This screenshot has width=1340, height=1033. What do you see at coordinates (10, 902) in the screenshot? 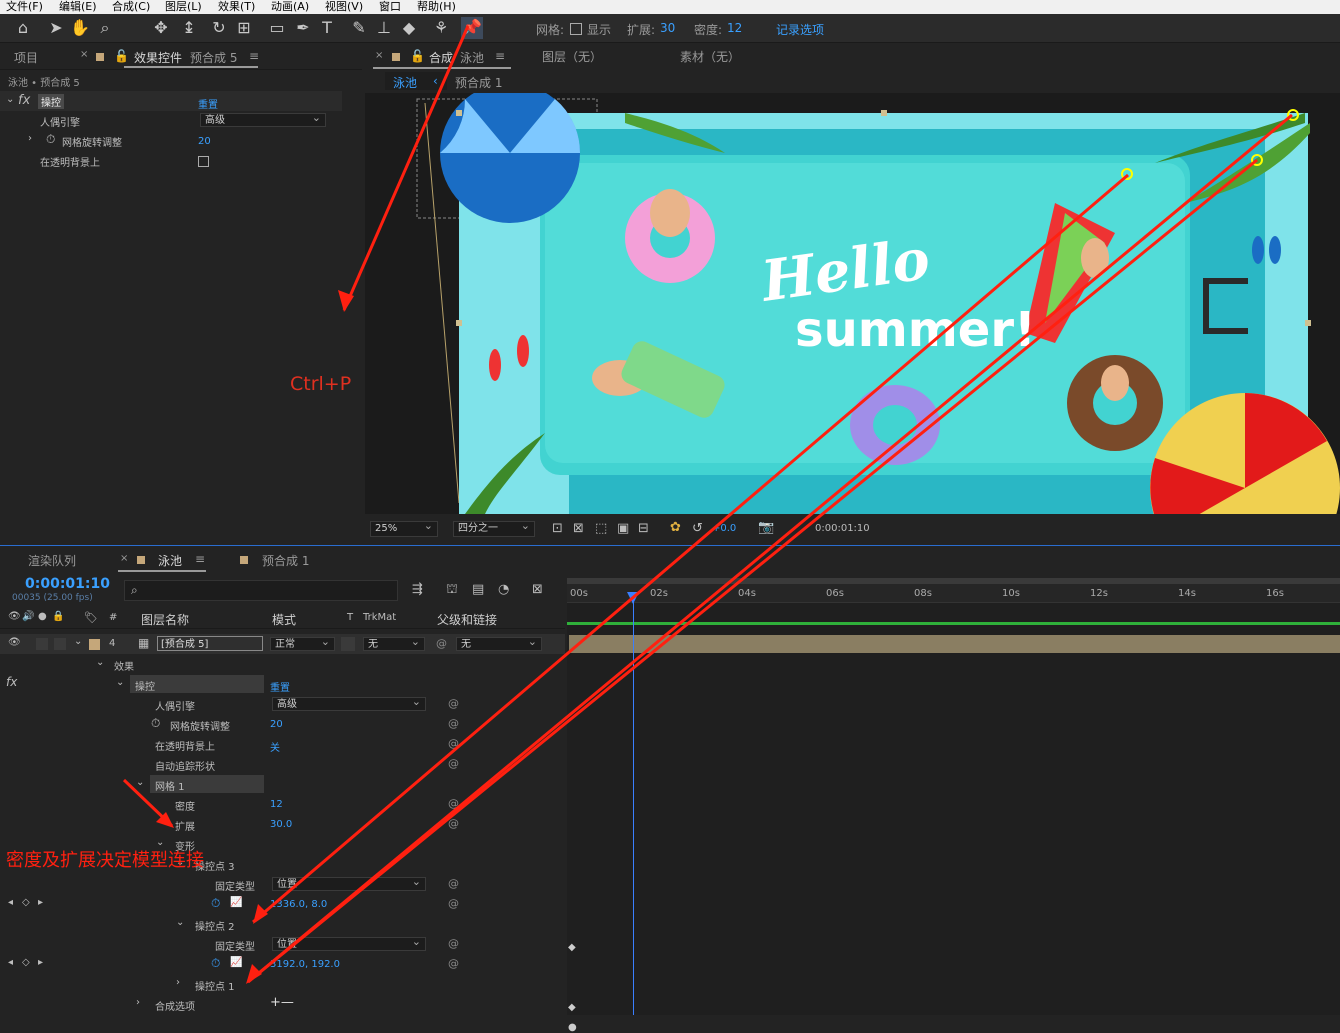
I see `prev-keyframe-icon: ◂` at bounding box center [10, 902].